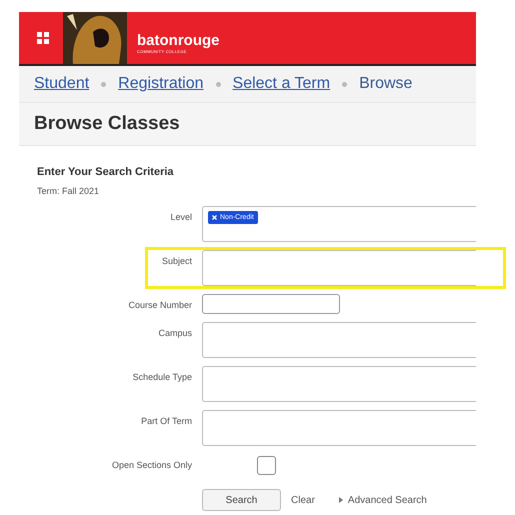 The width and height of the screenshot is (515, 515). I want to click on menu-icon, so click(43, 38).